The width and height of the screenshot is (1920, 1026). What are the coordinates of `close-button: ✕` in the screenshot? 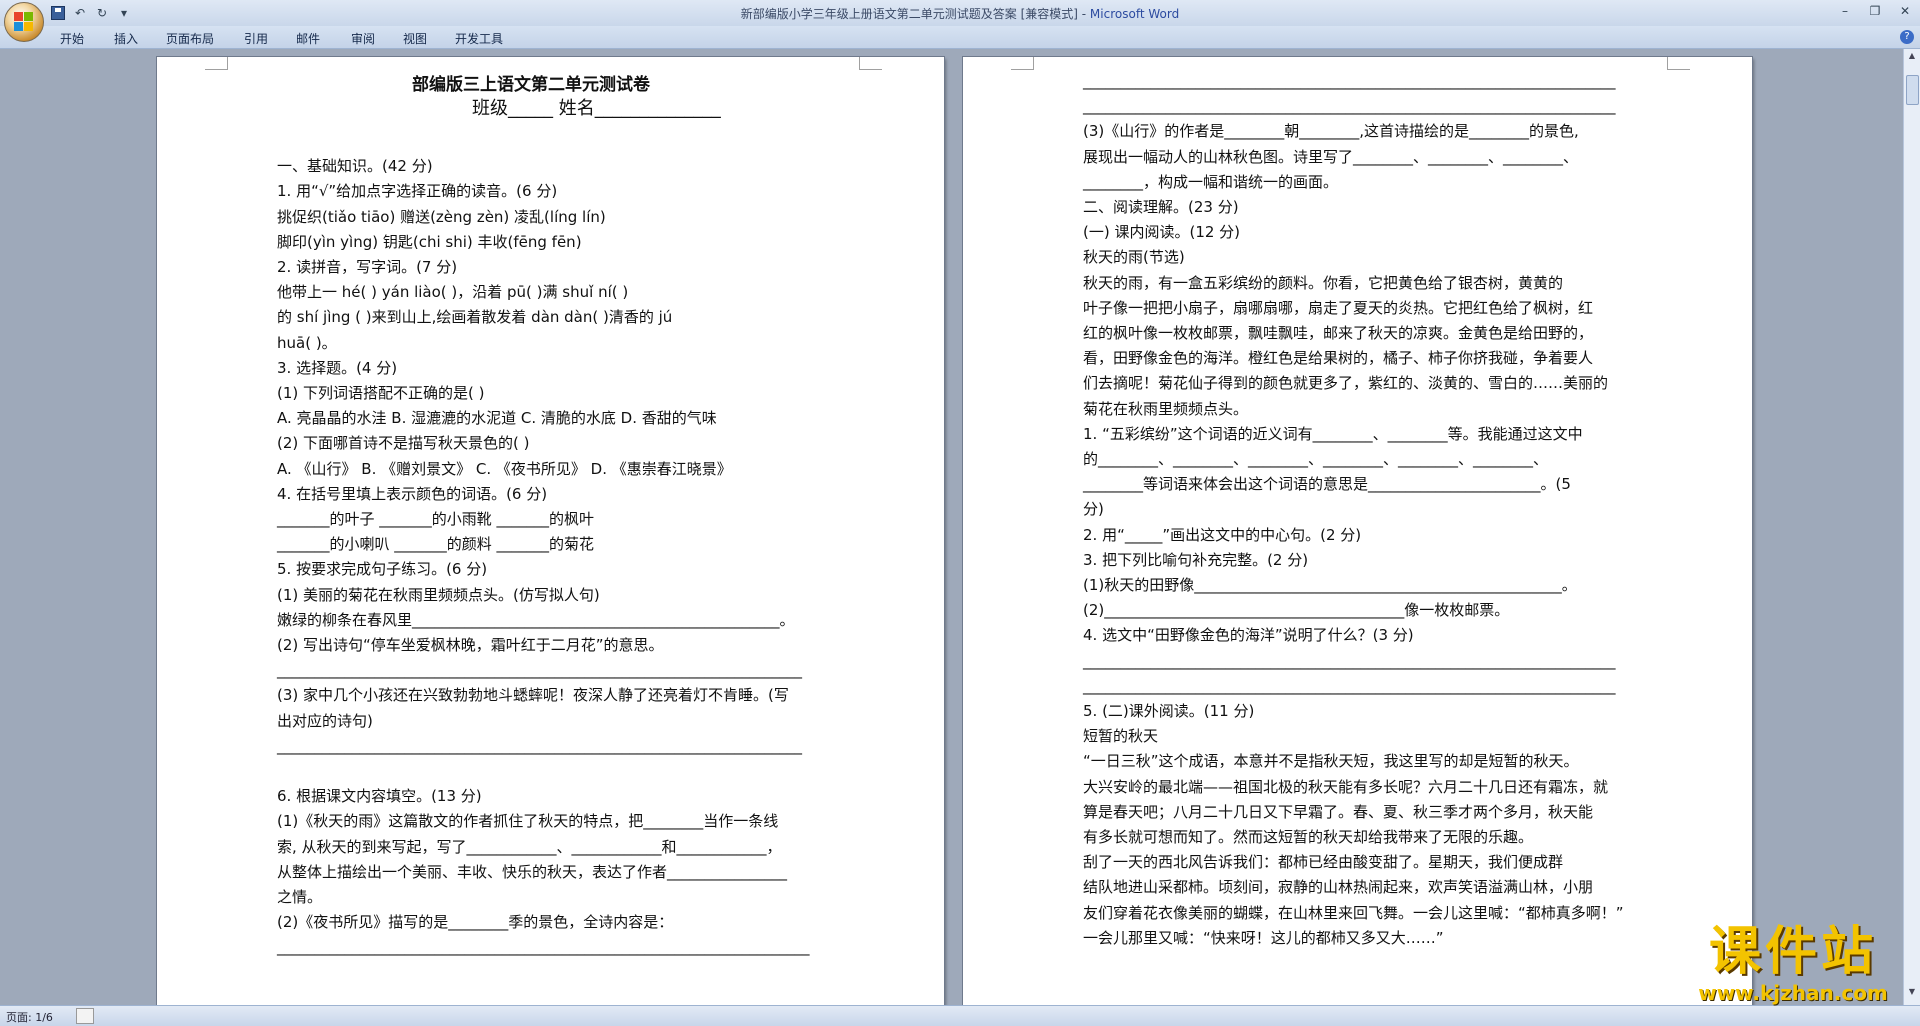 It's located at (1905, 11).